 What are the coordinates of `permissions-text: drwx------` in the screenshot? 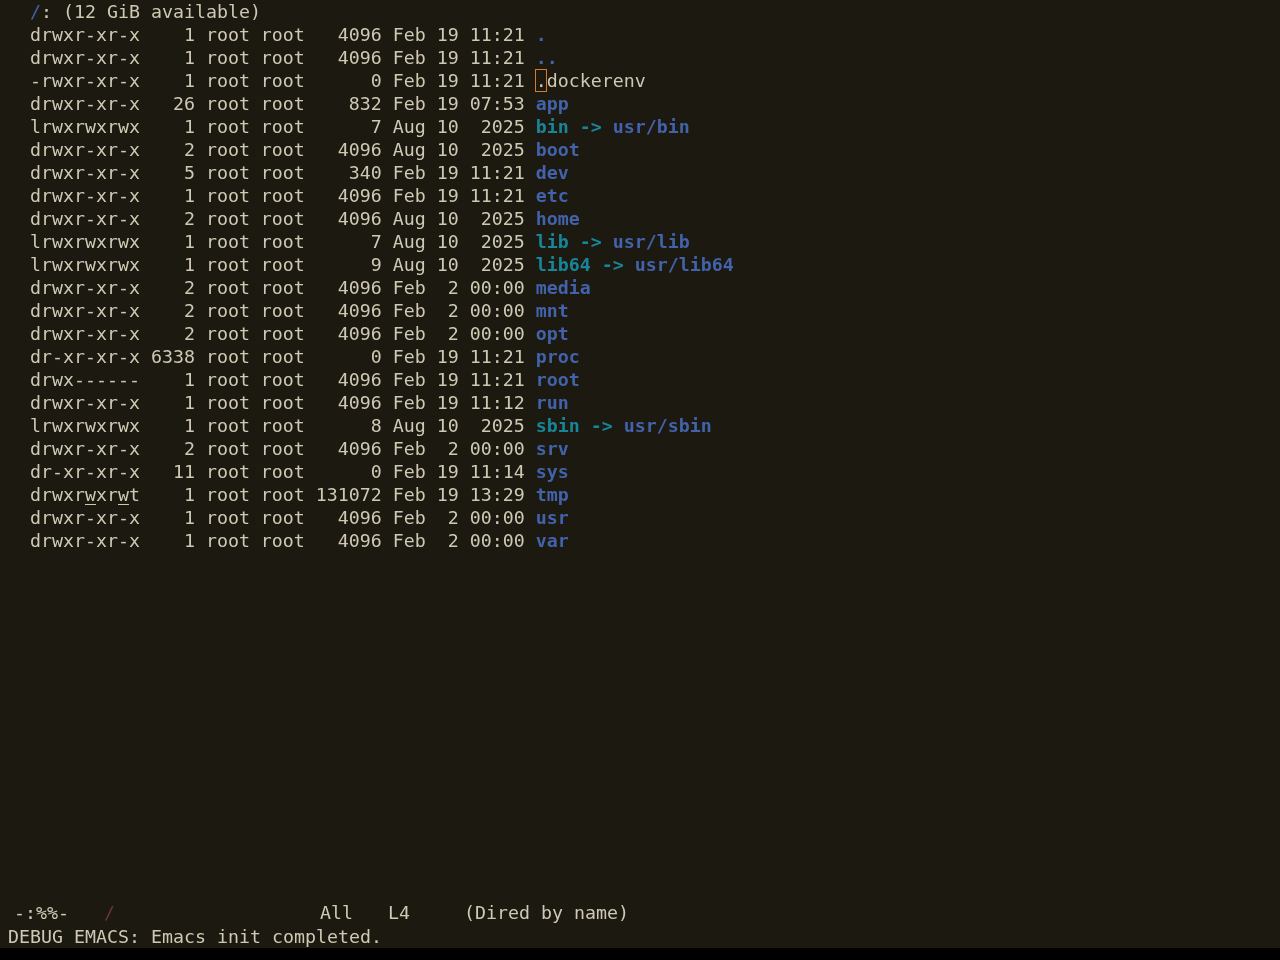 It's located at (85, 379).